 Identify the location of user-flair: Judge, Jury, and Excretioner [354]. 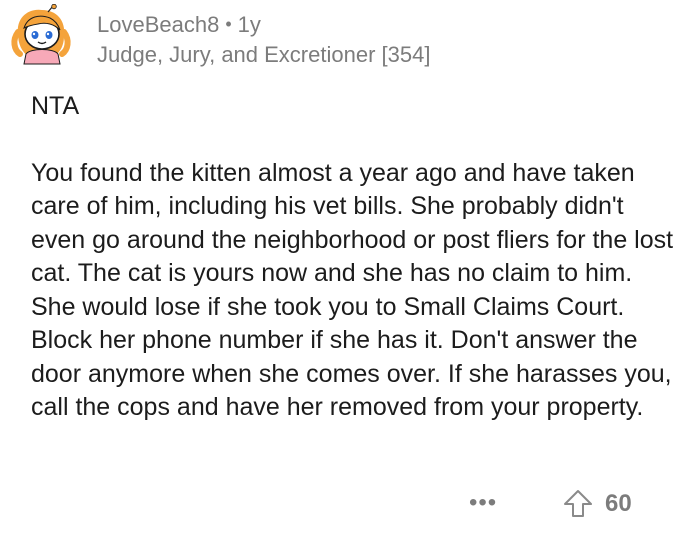
(264, 54).